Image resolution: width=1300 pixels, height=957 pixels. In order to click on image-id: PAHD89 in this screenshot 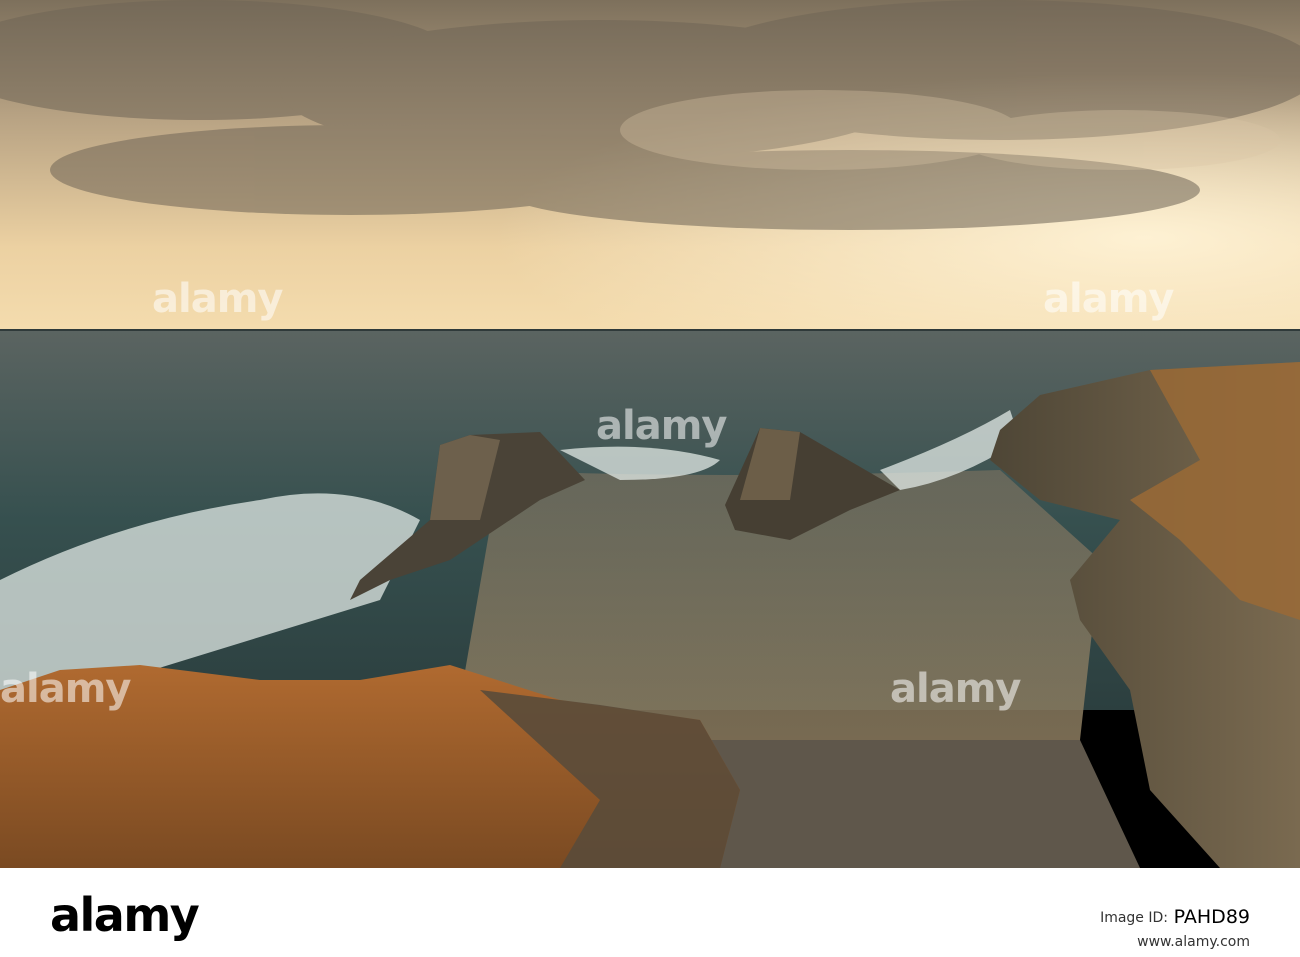, I will do `click(1211, 917)`.